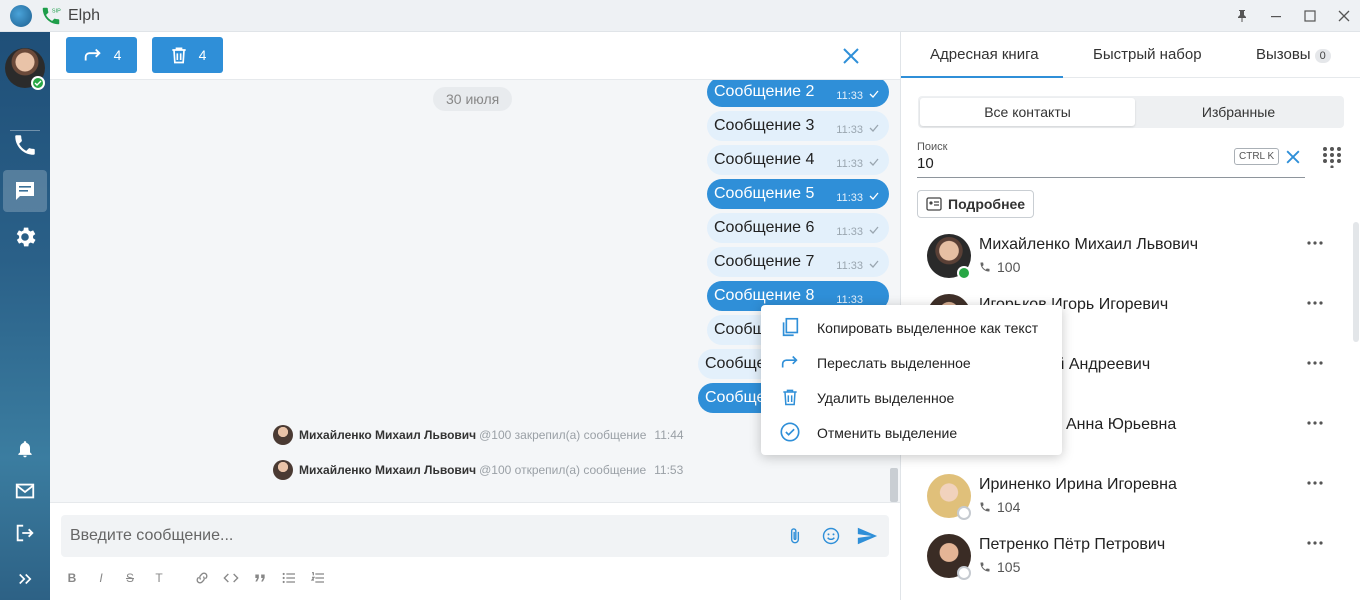  I want to click on event-author: Михайленко Михаил Львович, so click(388, 470).